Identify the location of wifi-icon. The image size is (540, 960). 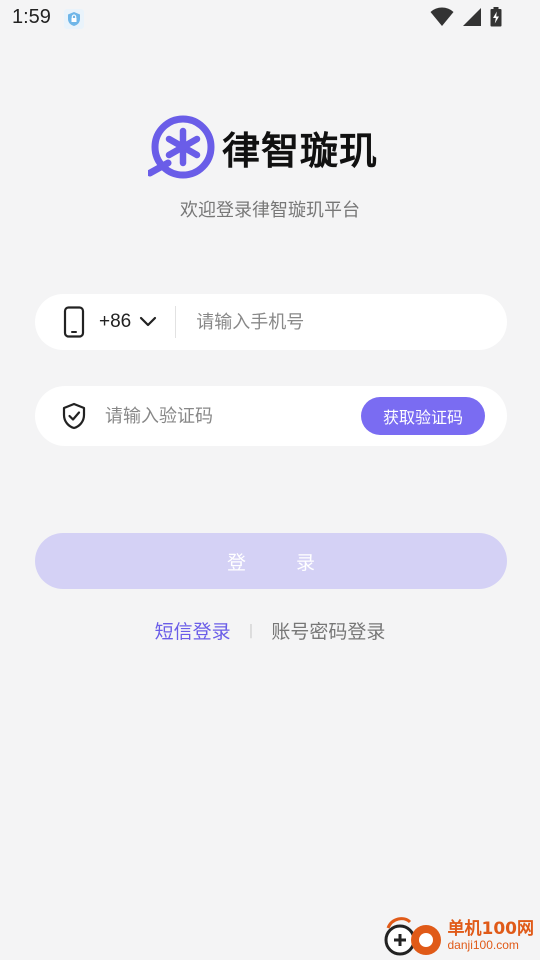
(442, 16).